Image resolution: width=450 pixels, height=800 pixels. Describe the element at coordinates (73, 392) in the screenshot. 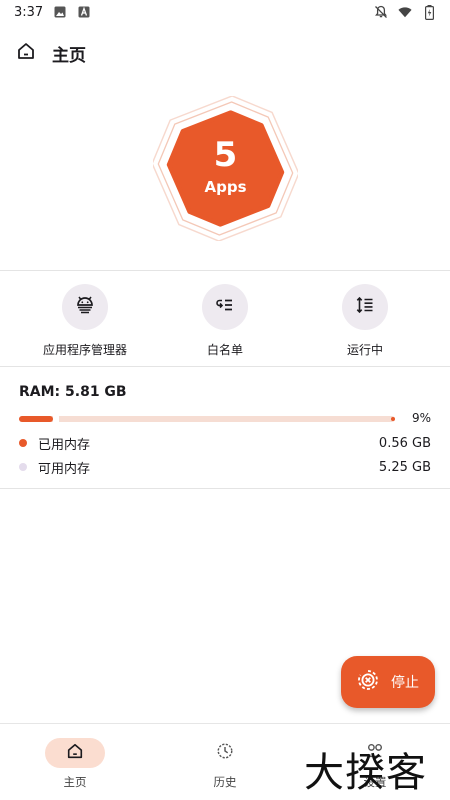

I see `ram-total: RAM: 5.81 GB` at that location.